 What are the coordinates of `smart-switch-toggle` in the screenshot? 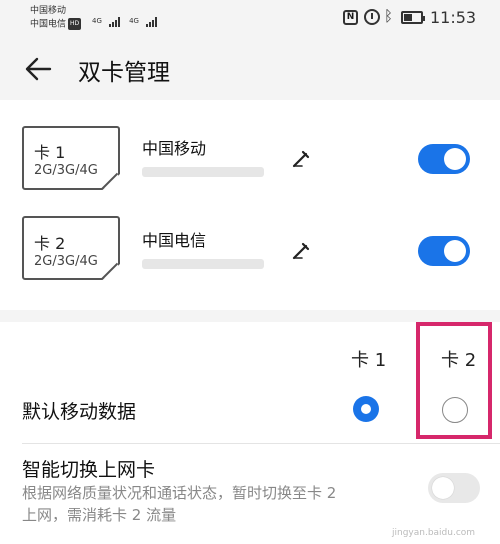 It's located at (454, 488).